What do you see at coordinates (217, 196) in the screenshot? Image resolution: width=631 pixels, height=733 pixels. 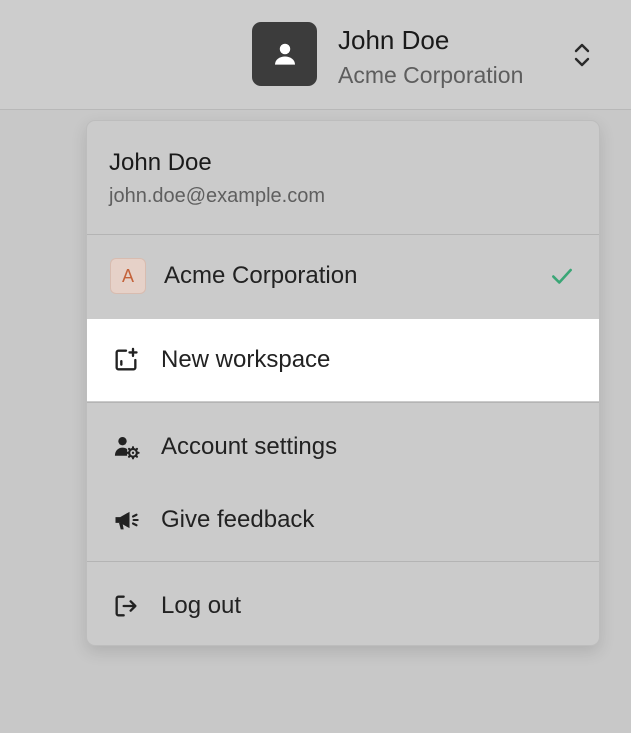 I see `menu-user-email: john.doe@example.com` at bounding box center [217, 196].